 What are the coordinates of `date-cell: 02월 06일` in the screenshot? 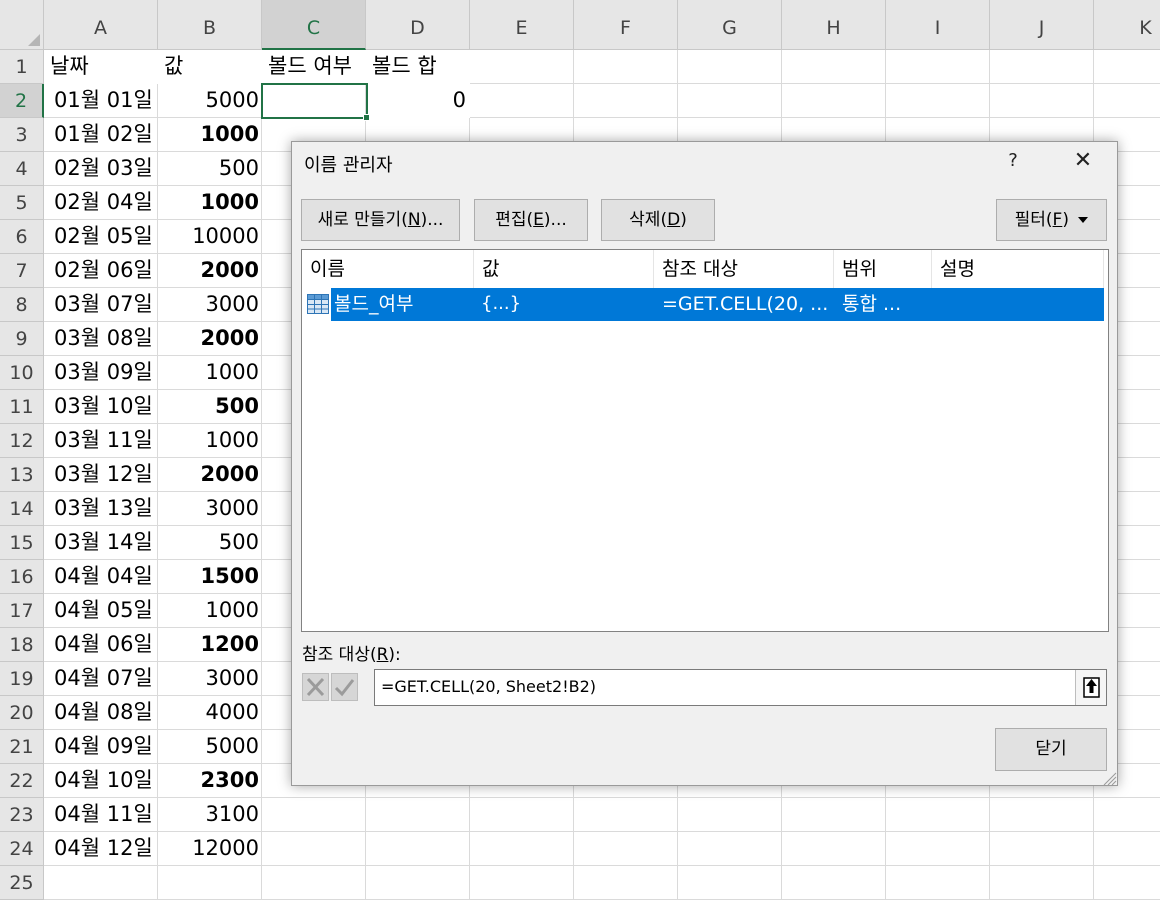 It's located at (101, 271).